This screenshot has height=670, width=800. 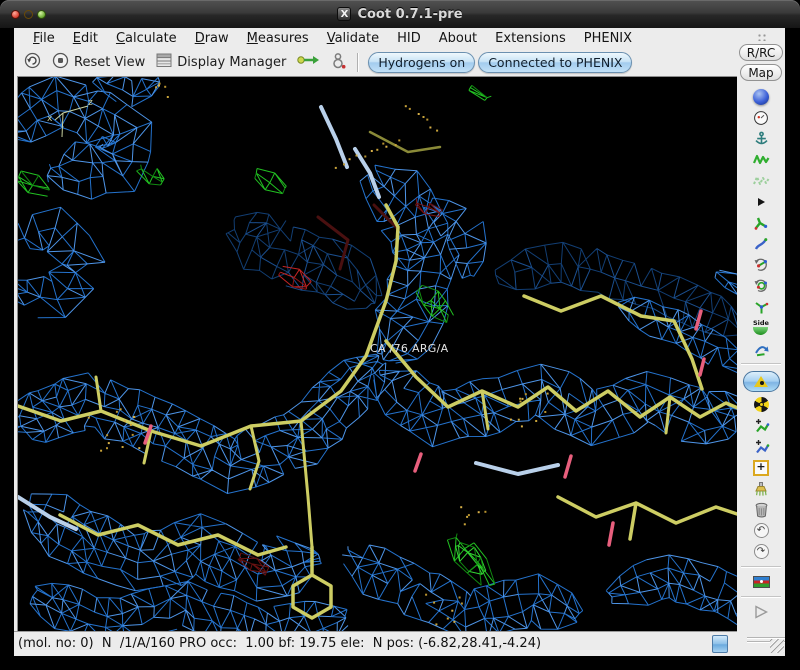 I want to click on place-atom-button: +, so click(x=761, y=467).